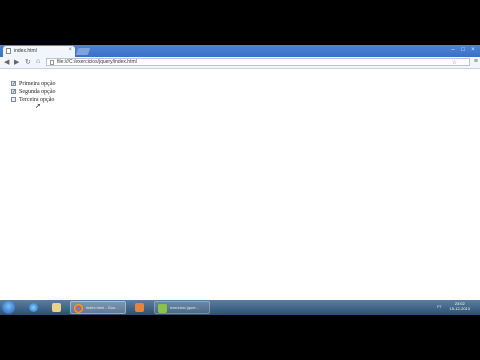 The height and width of the screenshot is (360, 480). What do you see at coordinates (70, 50) in the screenshot?
I see `close-tab-icon: ×` at bounding box center [70, 50].